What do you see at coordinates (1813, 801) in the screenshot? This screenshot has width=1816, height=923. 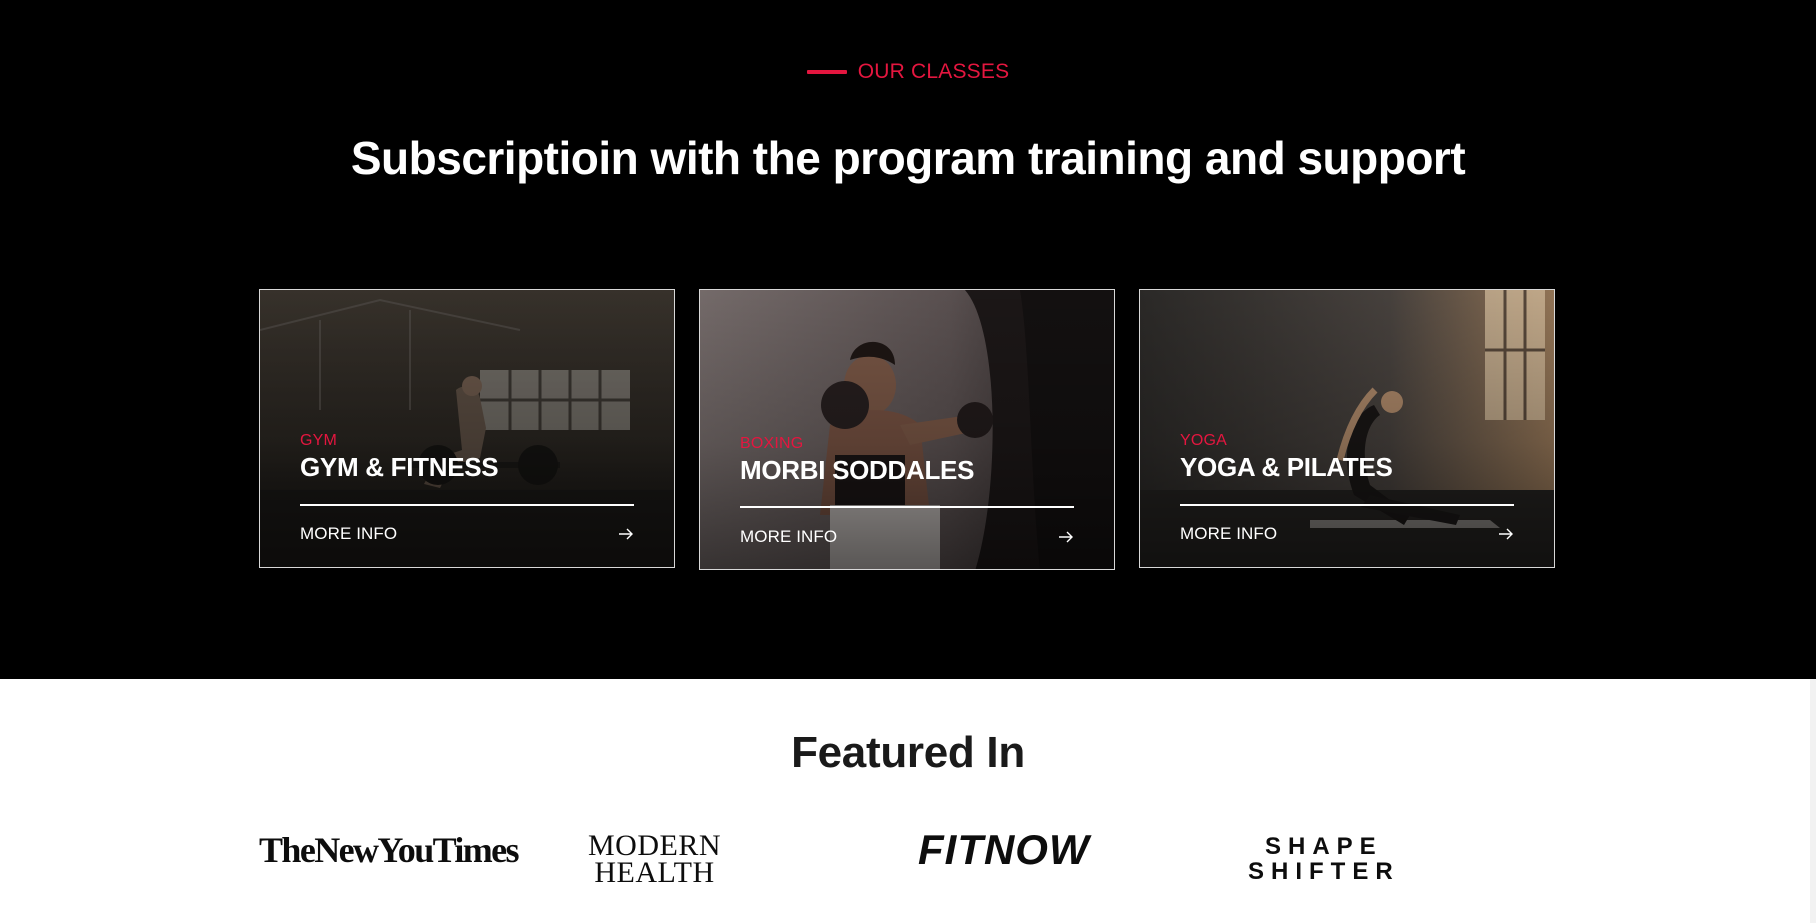 I see `page-scrollbar` at bounding box center [1813, 801].